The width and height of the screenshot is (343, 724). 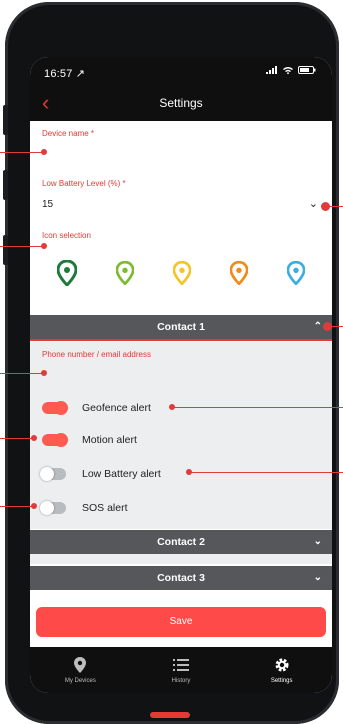 What do you see at coordinates (181, 340) in the screenshot?
I see `contact-1-accent-line` at bounding box center [181, 340].